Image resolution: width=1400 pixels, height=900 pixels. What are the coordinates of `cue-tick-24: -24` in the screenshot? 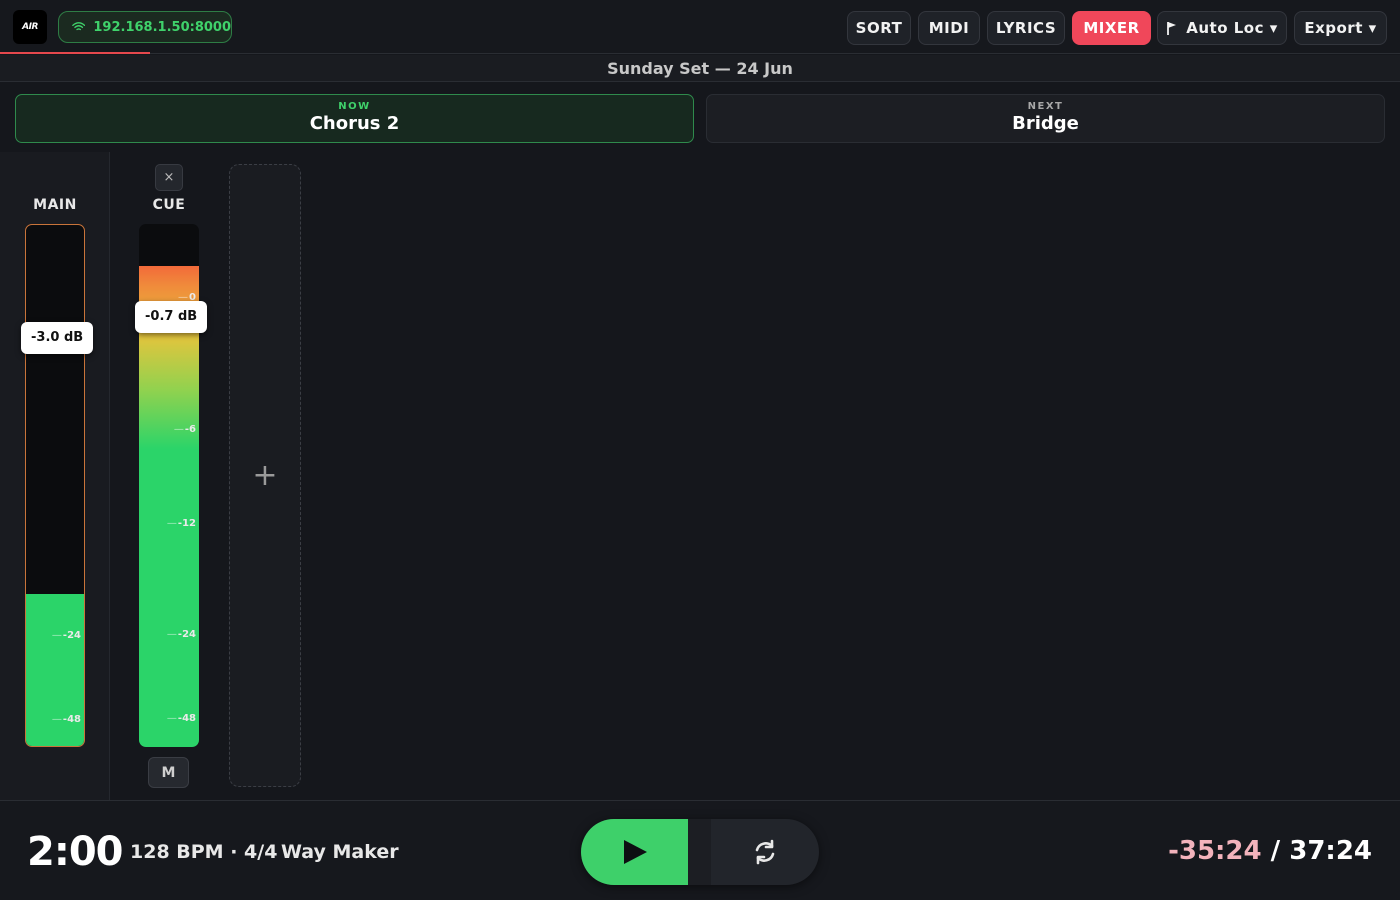 It's located at (181, 634).